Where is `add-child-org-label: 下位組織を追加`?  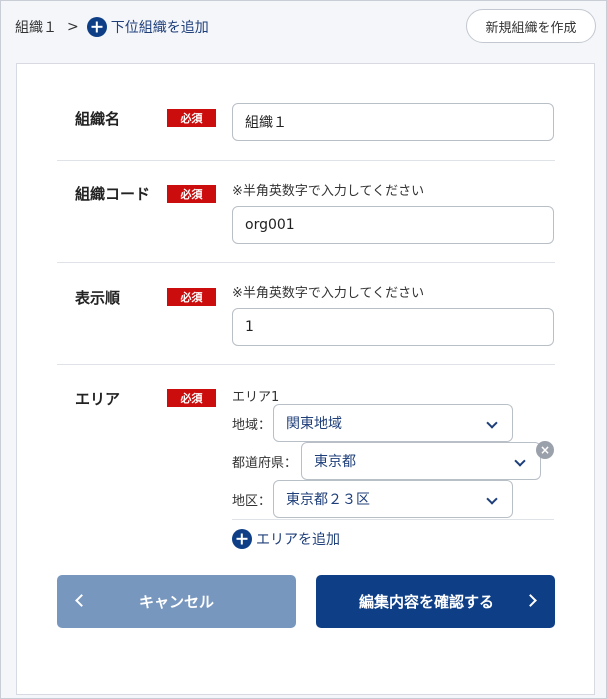
add-child-org-label: 下位組織を追加 is located at coordinates (159, 28).